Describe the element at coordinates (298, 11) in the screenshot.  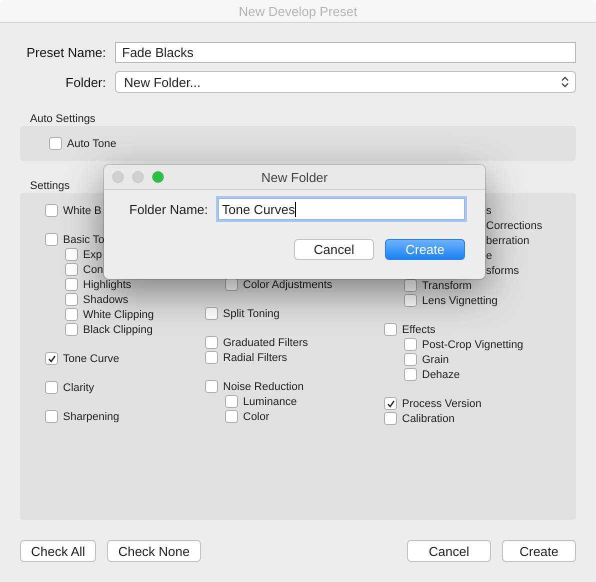
I see `window-title: New Develop Preset` at that location.